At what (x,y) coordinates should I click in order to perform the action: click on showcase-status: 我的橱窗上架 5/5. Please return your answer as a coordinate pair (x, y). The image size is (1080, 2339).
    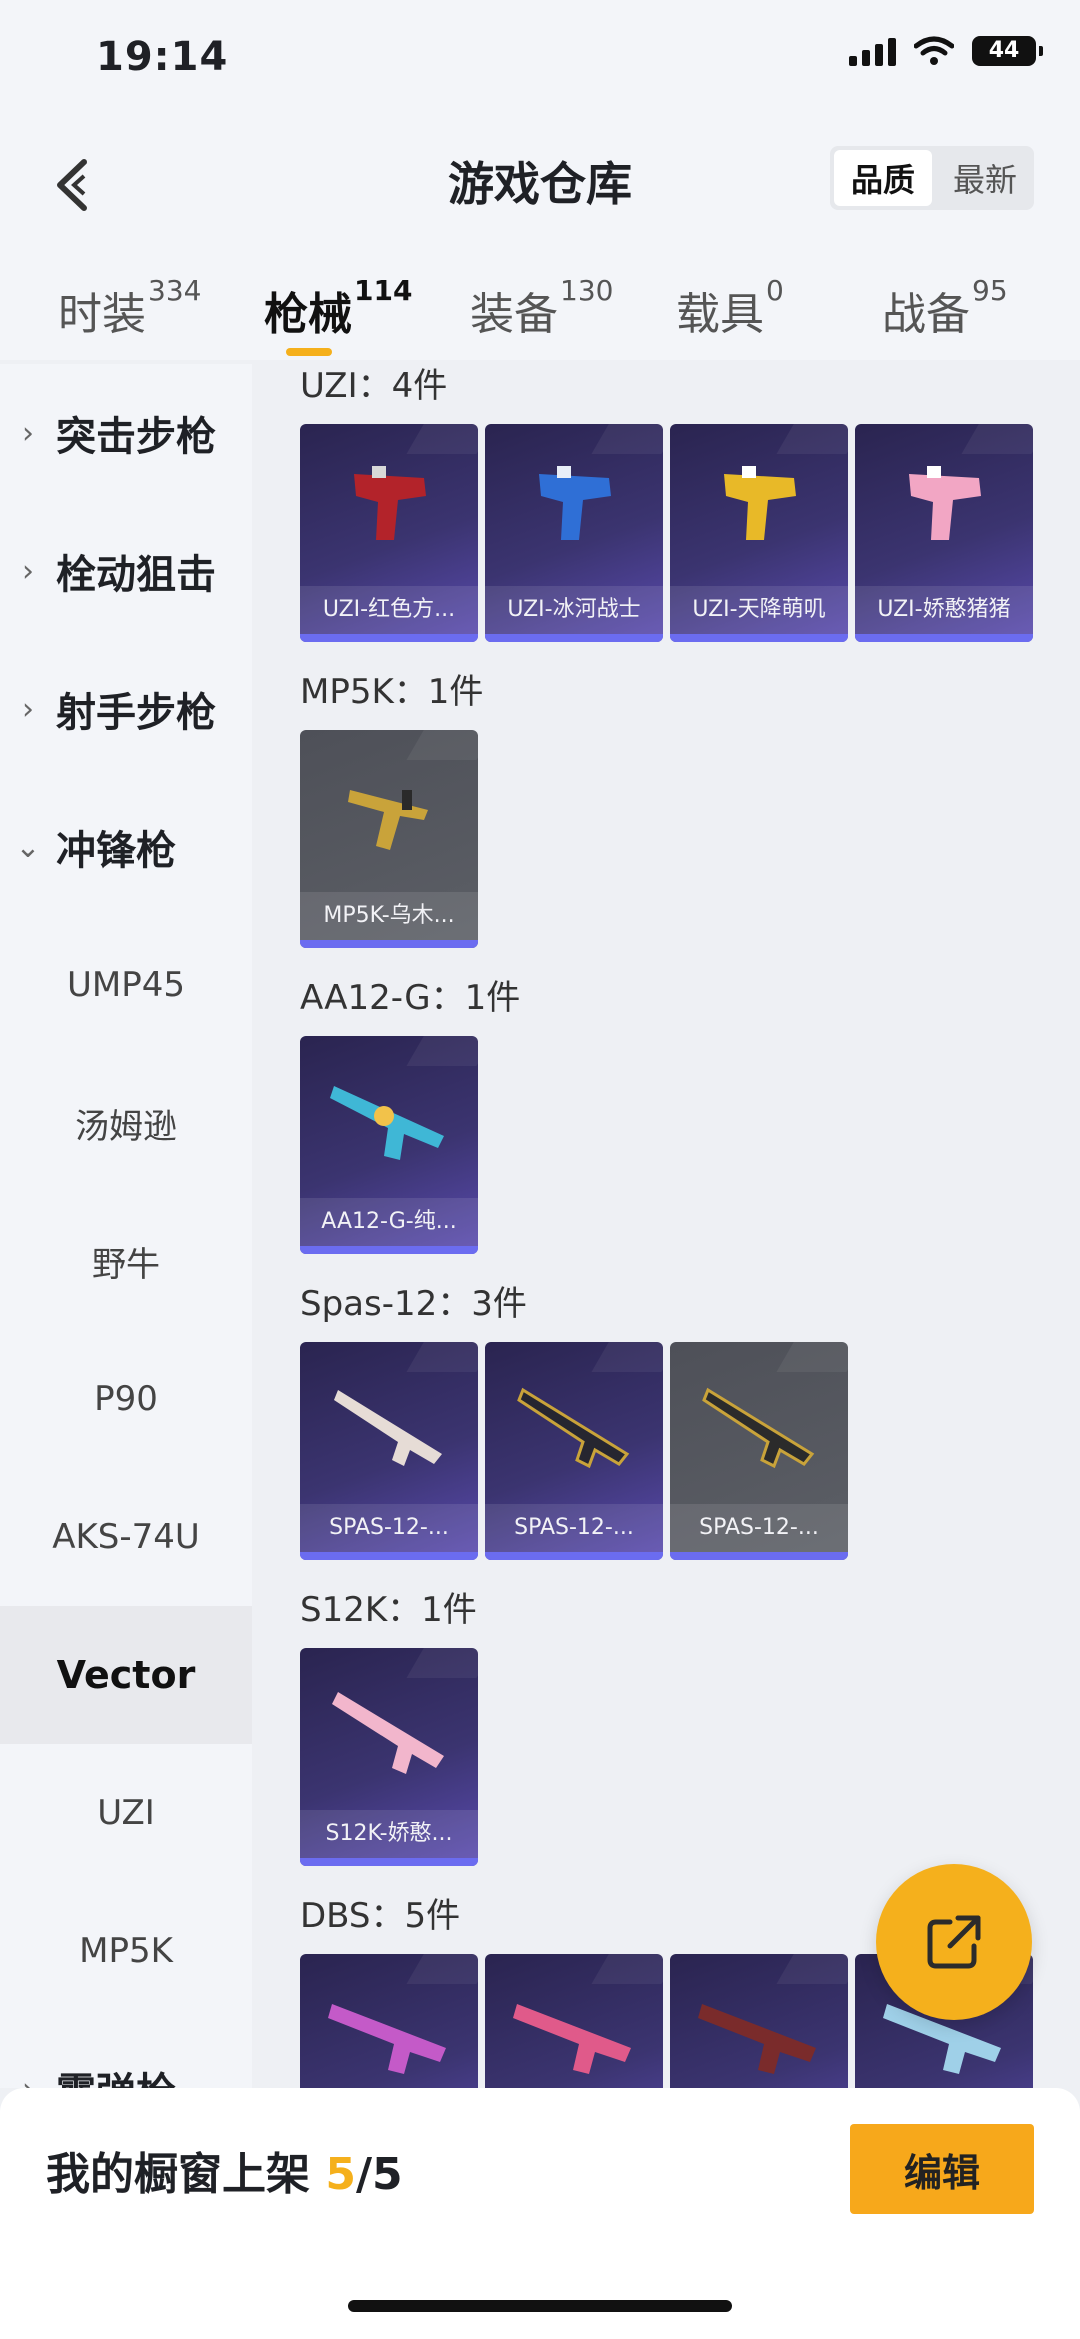
    Looking at the image, I should click on (224, 2170).